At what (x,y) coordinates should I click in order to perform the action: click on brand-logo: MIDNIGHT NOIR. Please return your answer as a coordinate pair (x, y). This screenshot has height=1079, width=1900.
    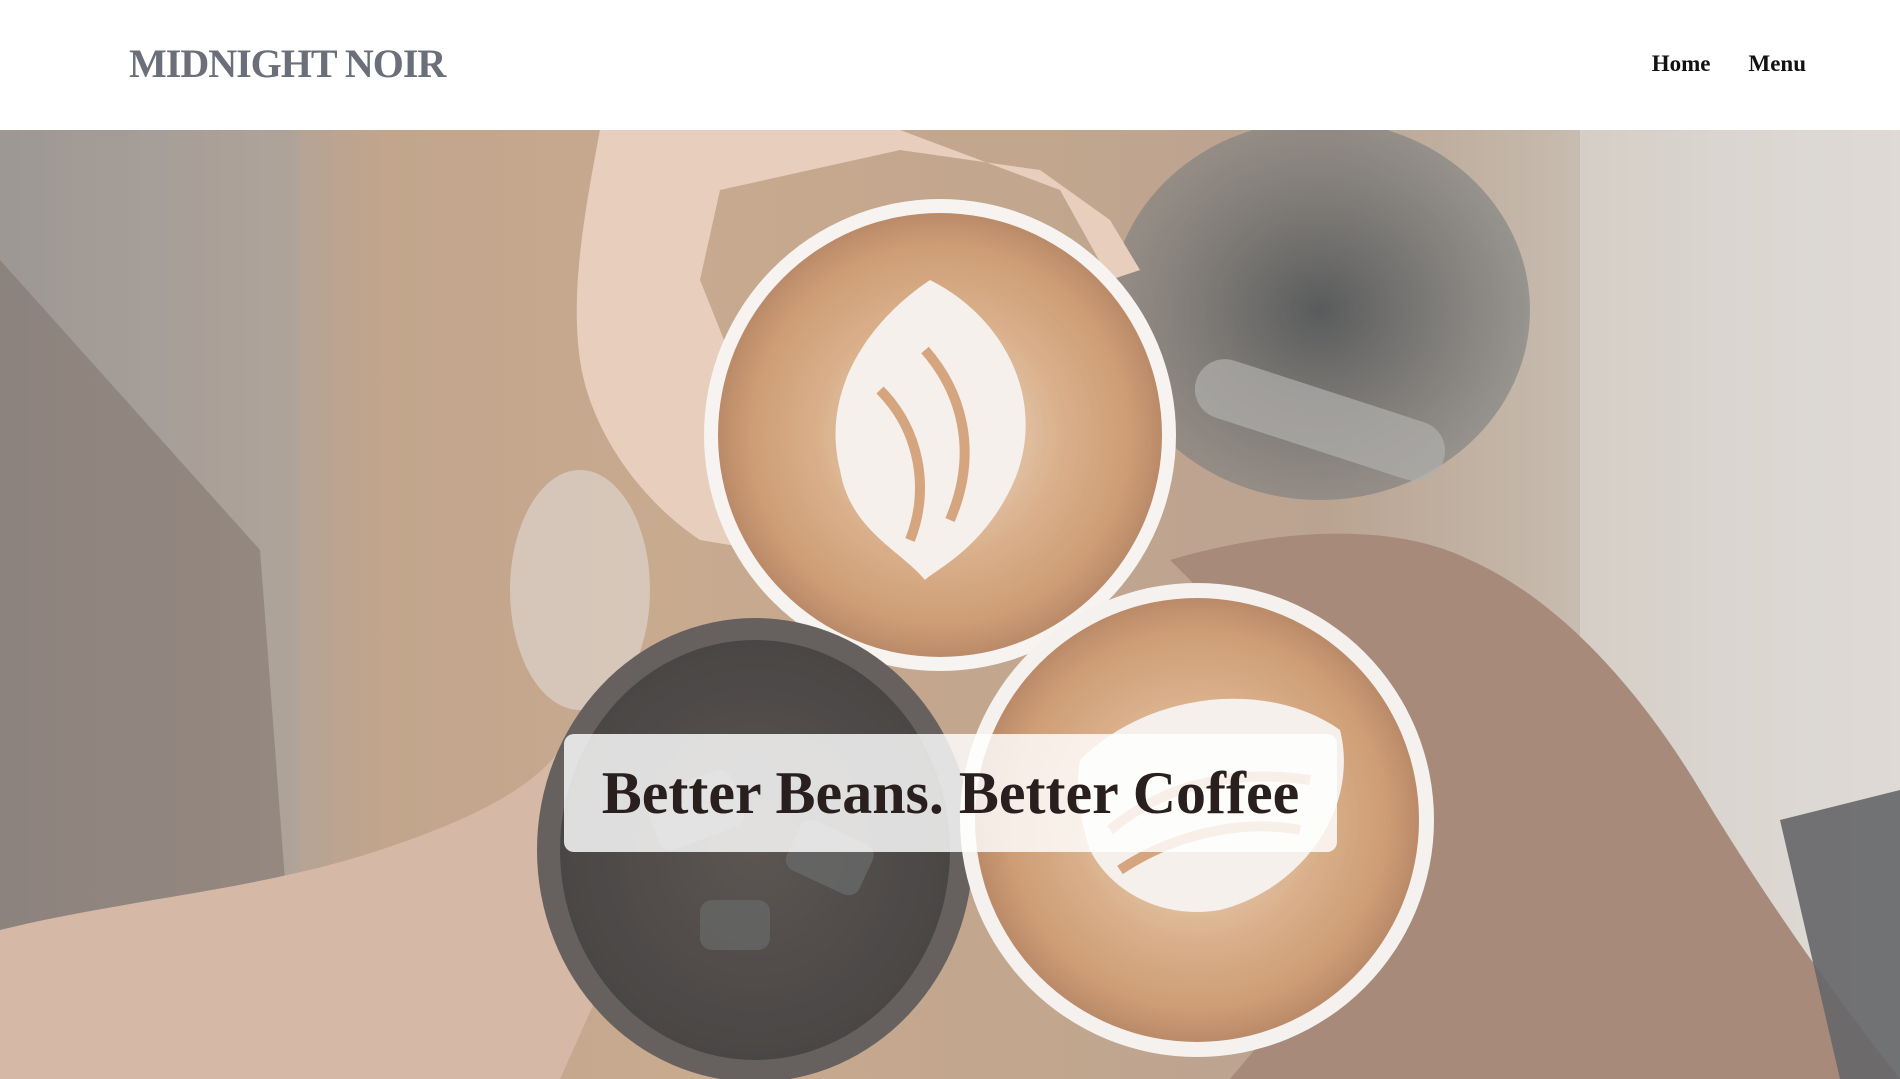
    Looking at the image, I should click on (287, 64).